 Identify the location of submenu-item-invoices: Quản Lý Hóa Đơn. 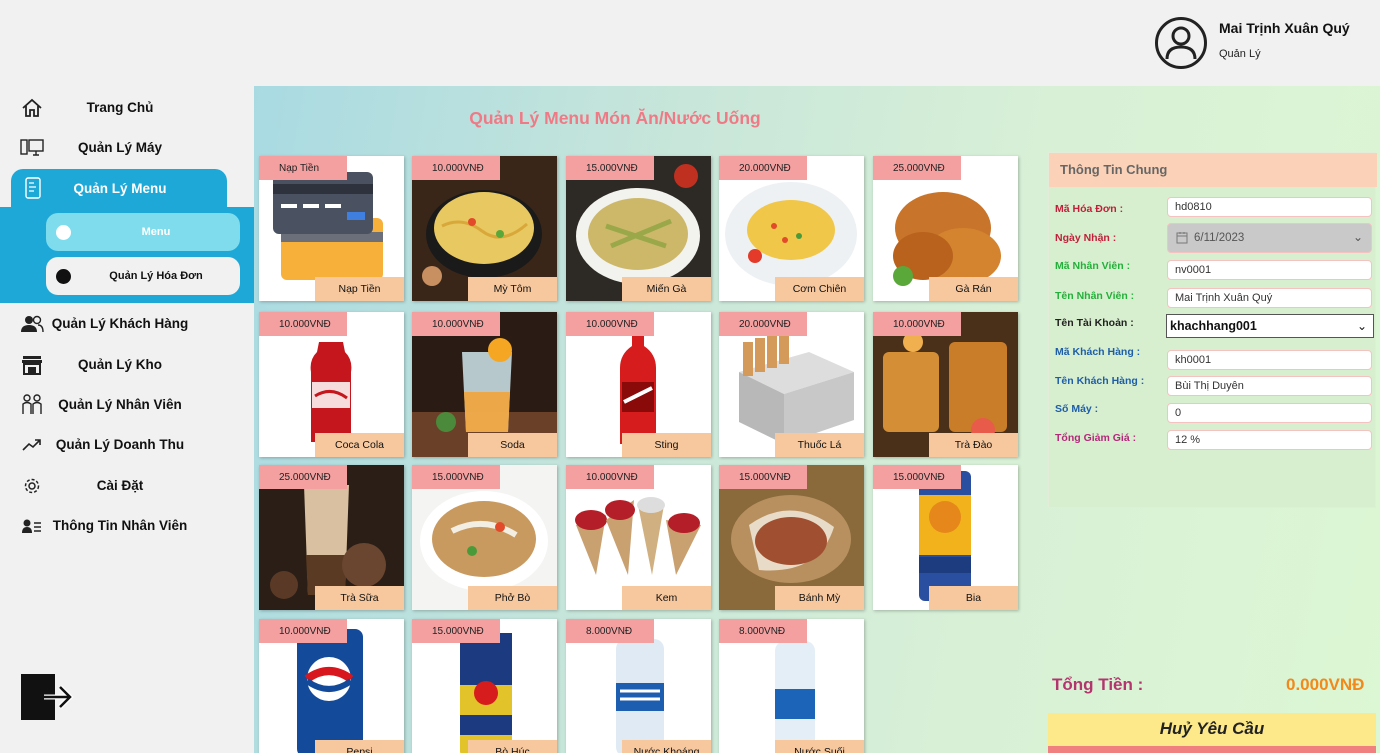
(143, 276).